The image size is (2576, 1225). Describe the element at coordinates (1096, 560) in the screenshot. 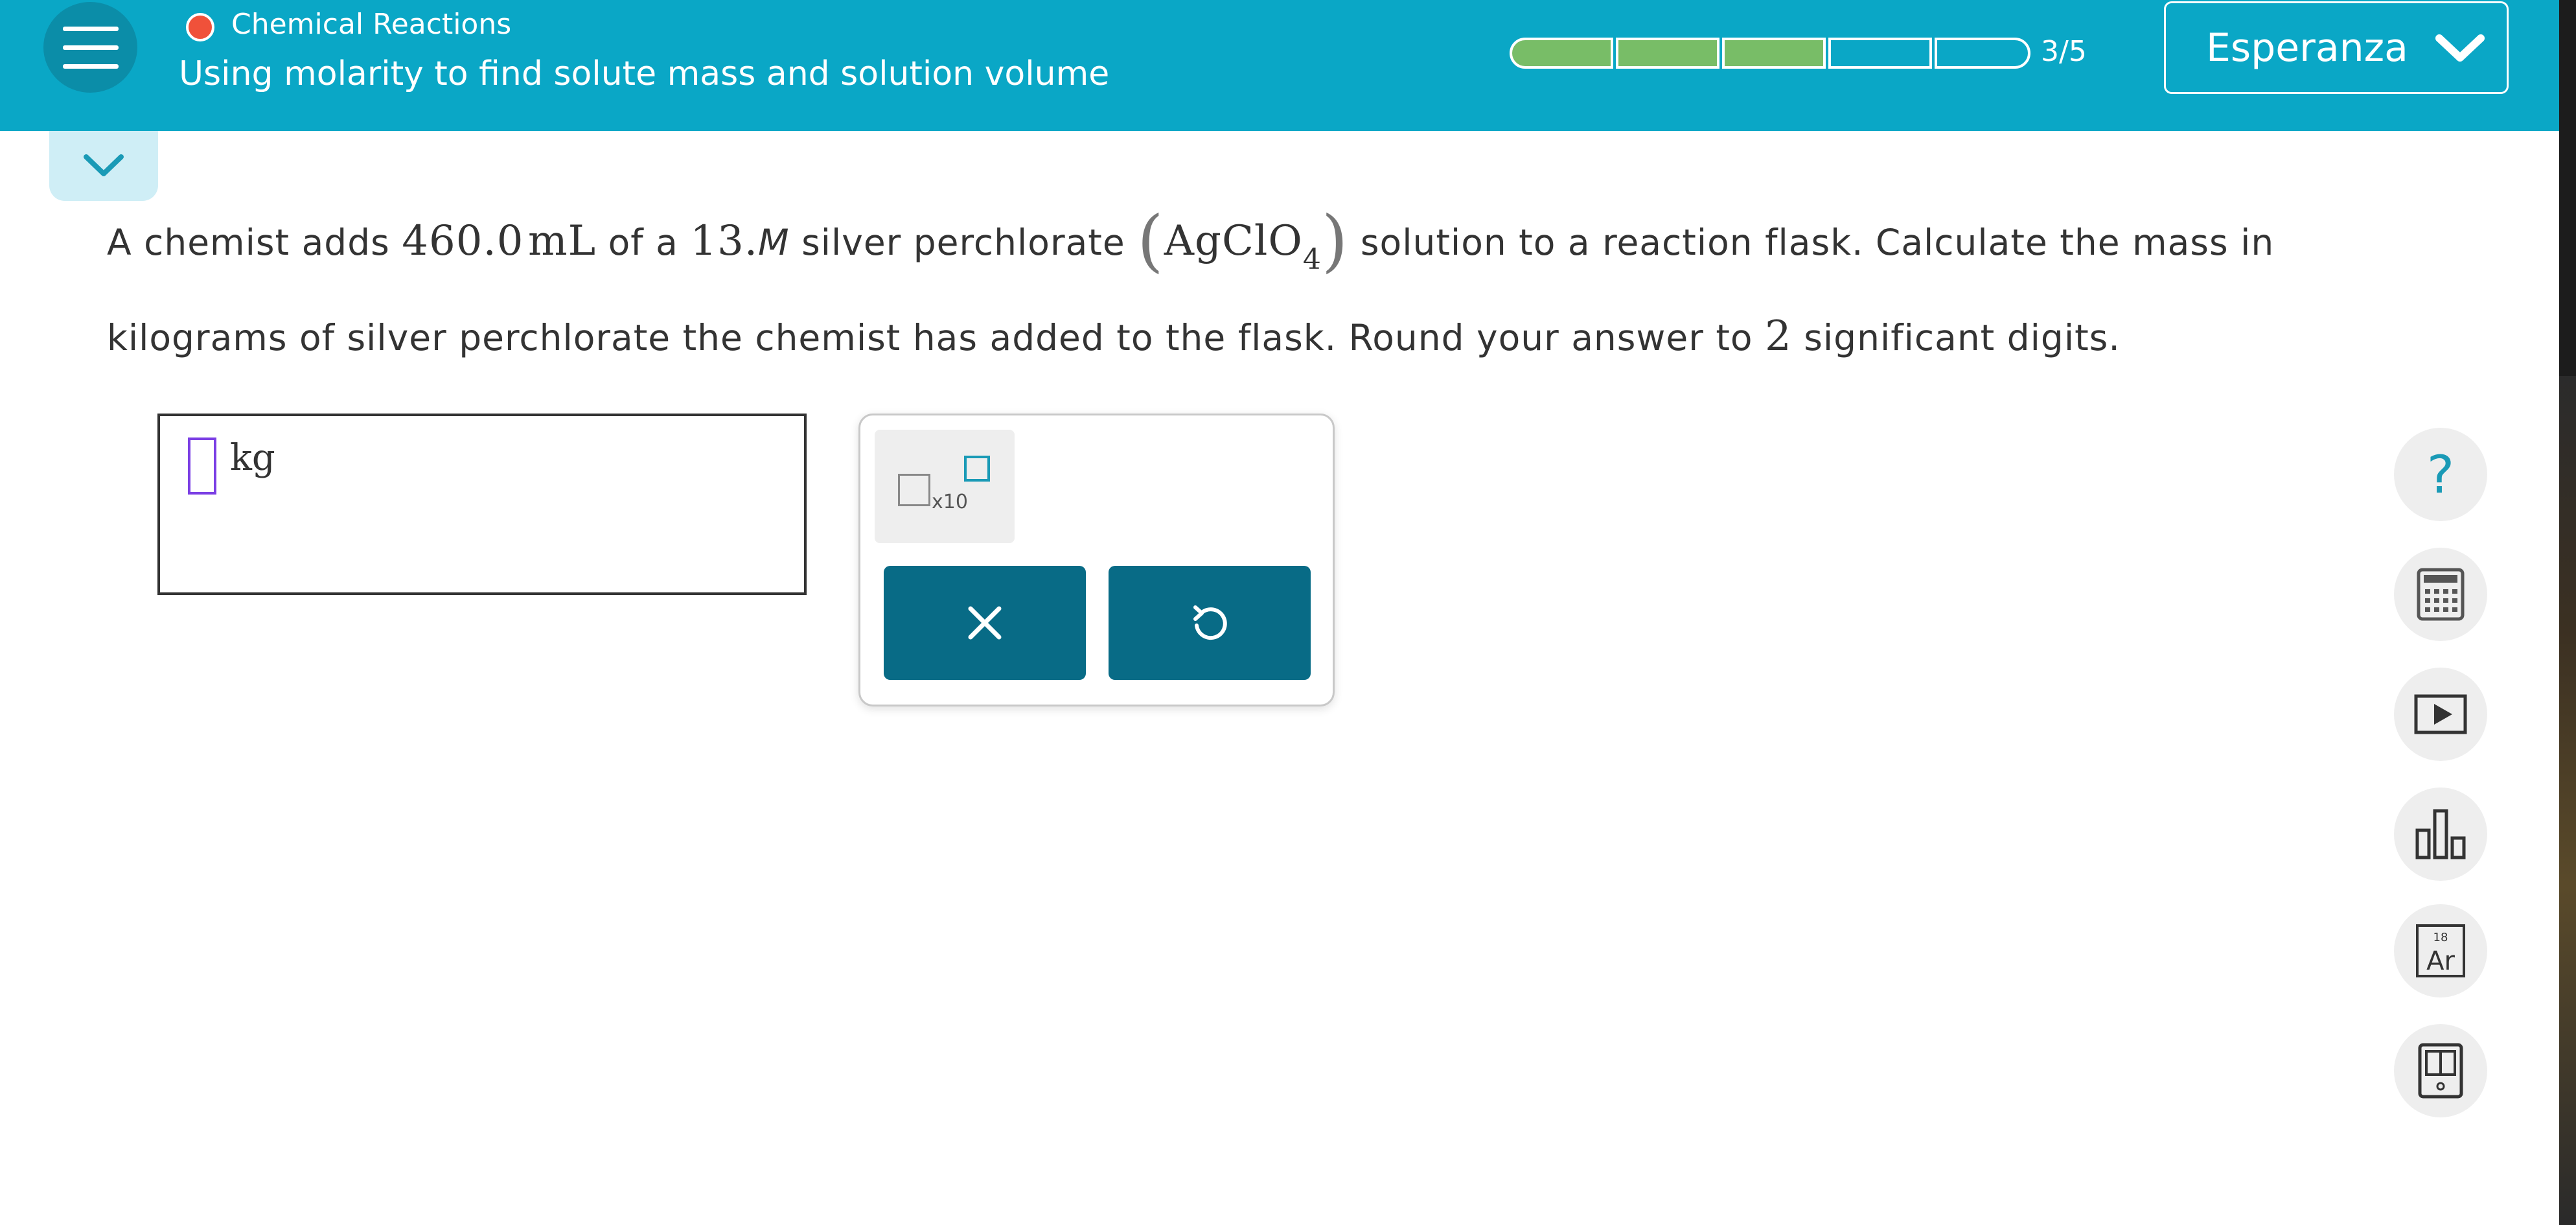

I see `math-keypad: x10` at that location.